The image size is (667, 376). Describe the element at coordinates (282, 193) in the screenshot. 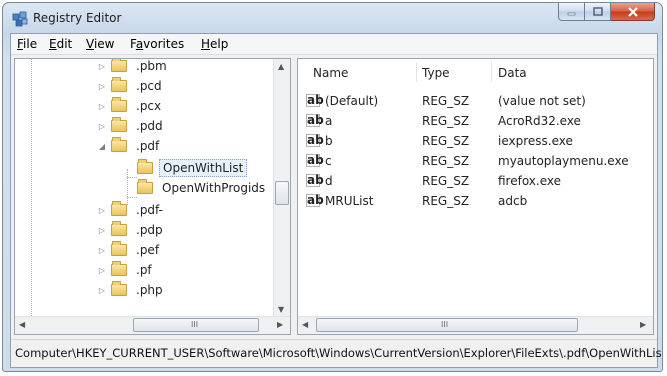

I see `tree-vertical-scroll-thumb` at that location.